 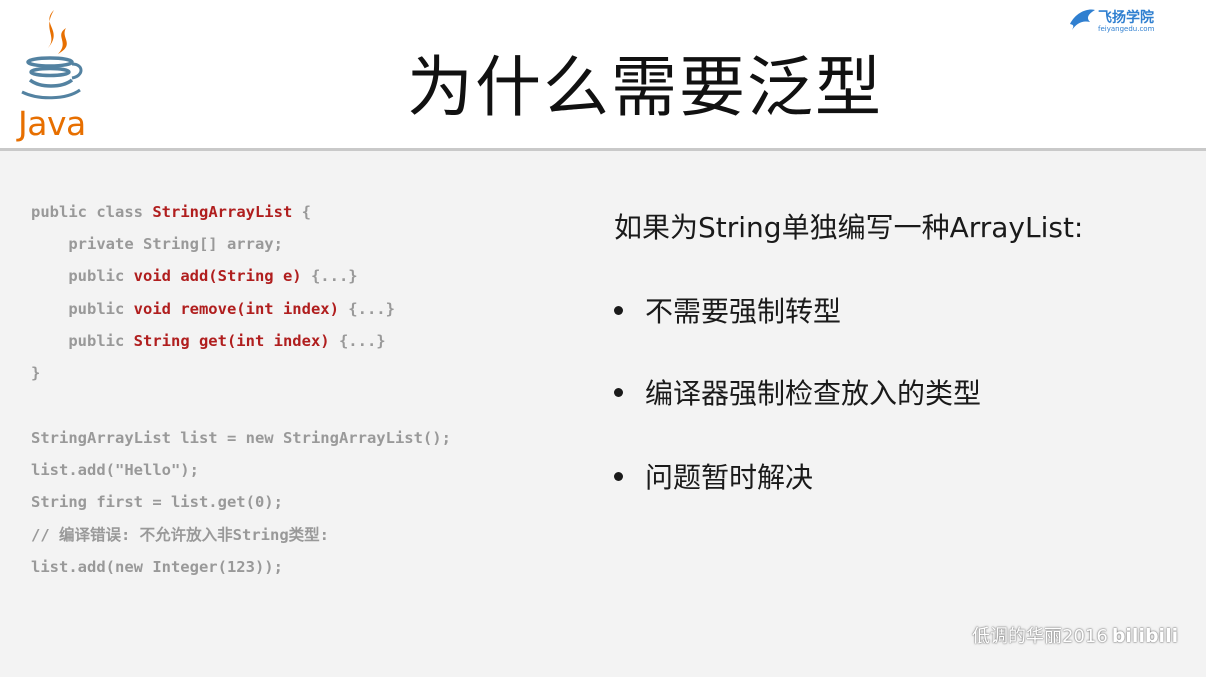 What do you see at coordinates (645, 87) in the screenshot?
I see `page-title: 为什么需要泛型` at bounding box center [645, 87].